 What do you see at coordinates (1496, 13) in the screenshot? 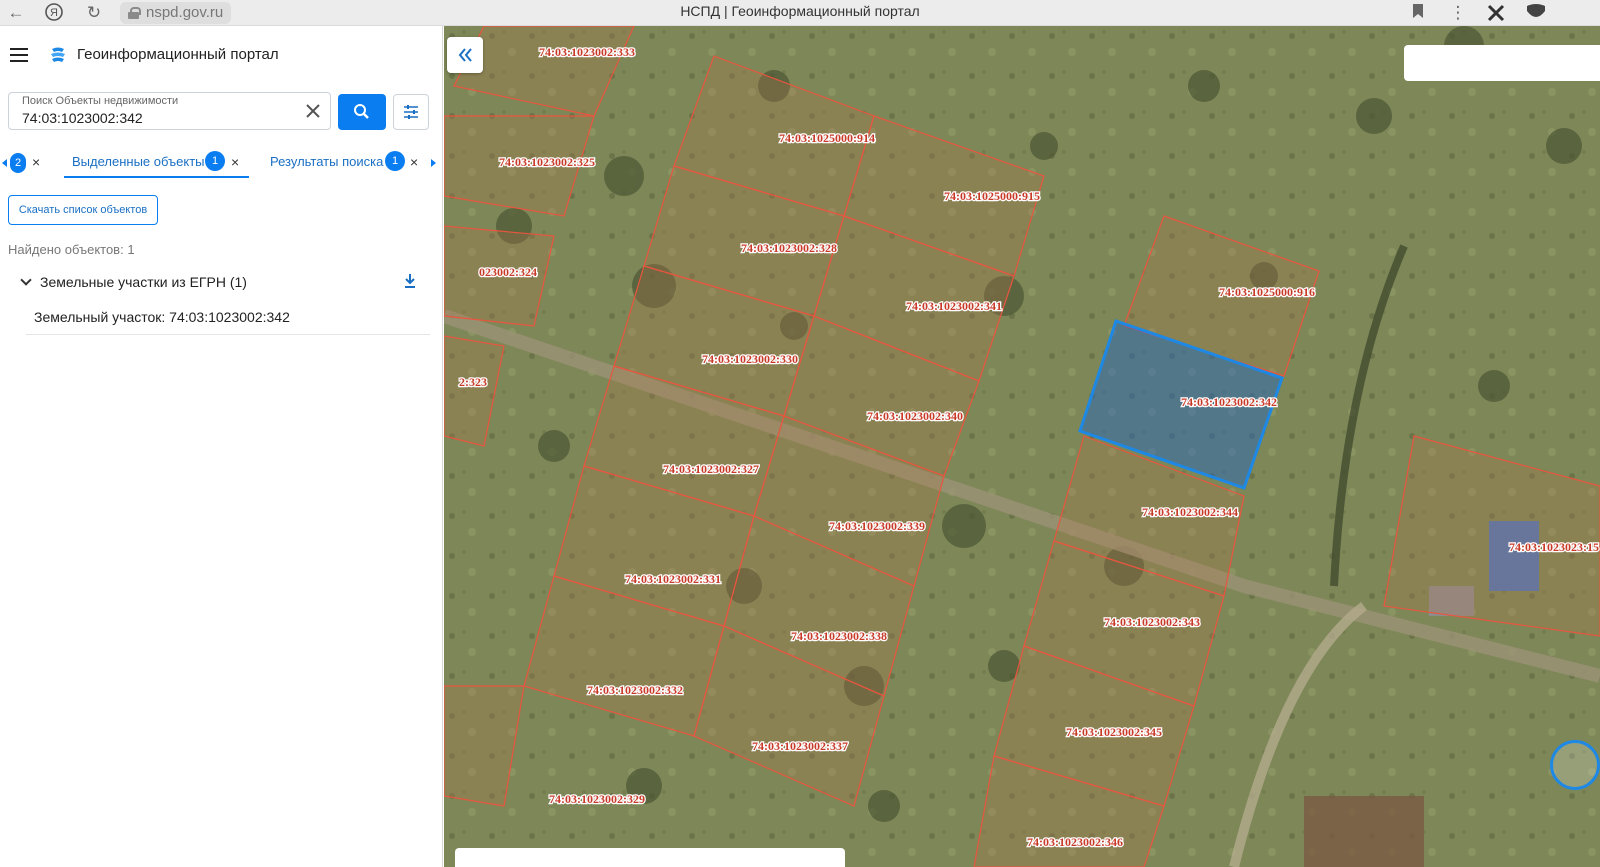
I see `extension-icon` at bounding box center [1496, 13].